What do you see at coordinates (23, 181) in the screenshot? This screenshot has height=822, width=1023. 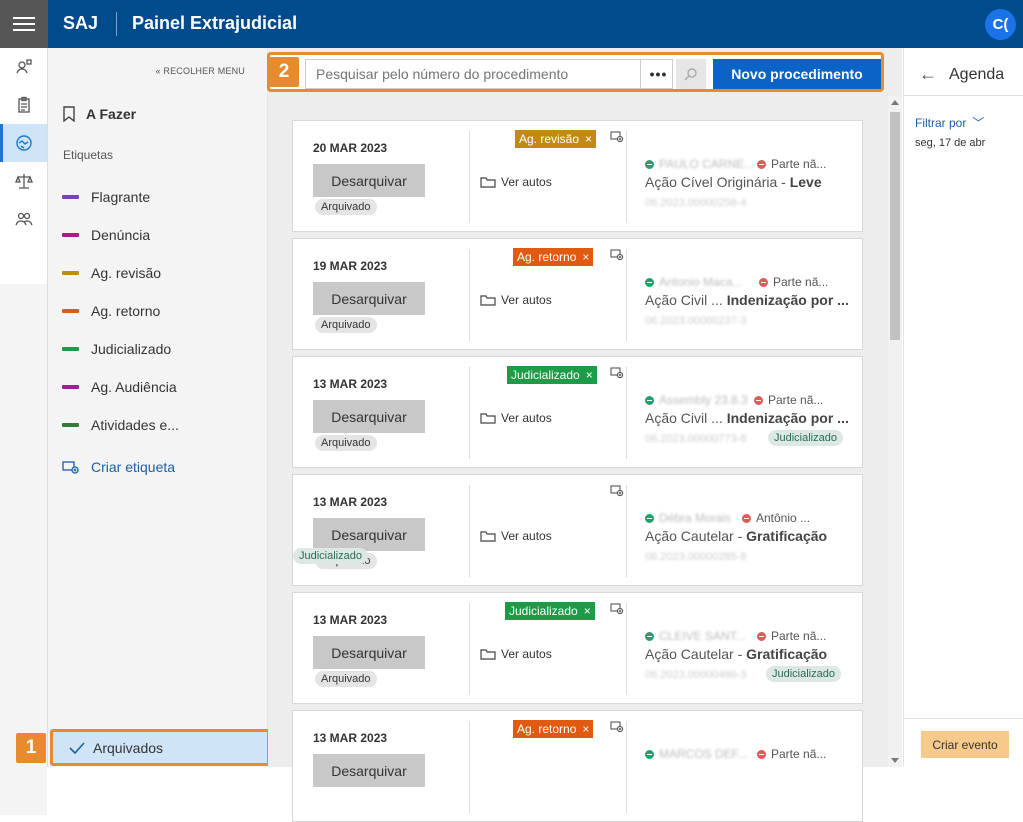 I see `rail-scales-icon` at bounding box center [23, 181].